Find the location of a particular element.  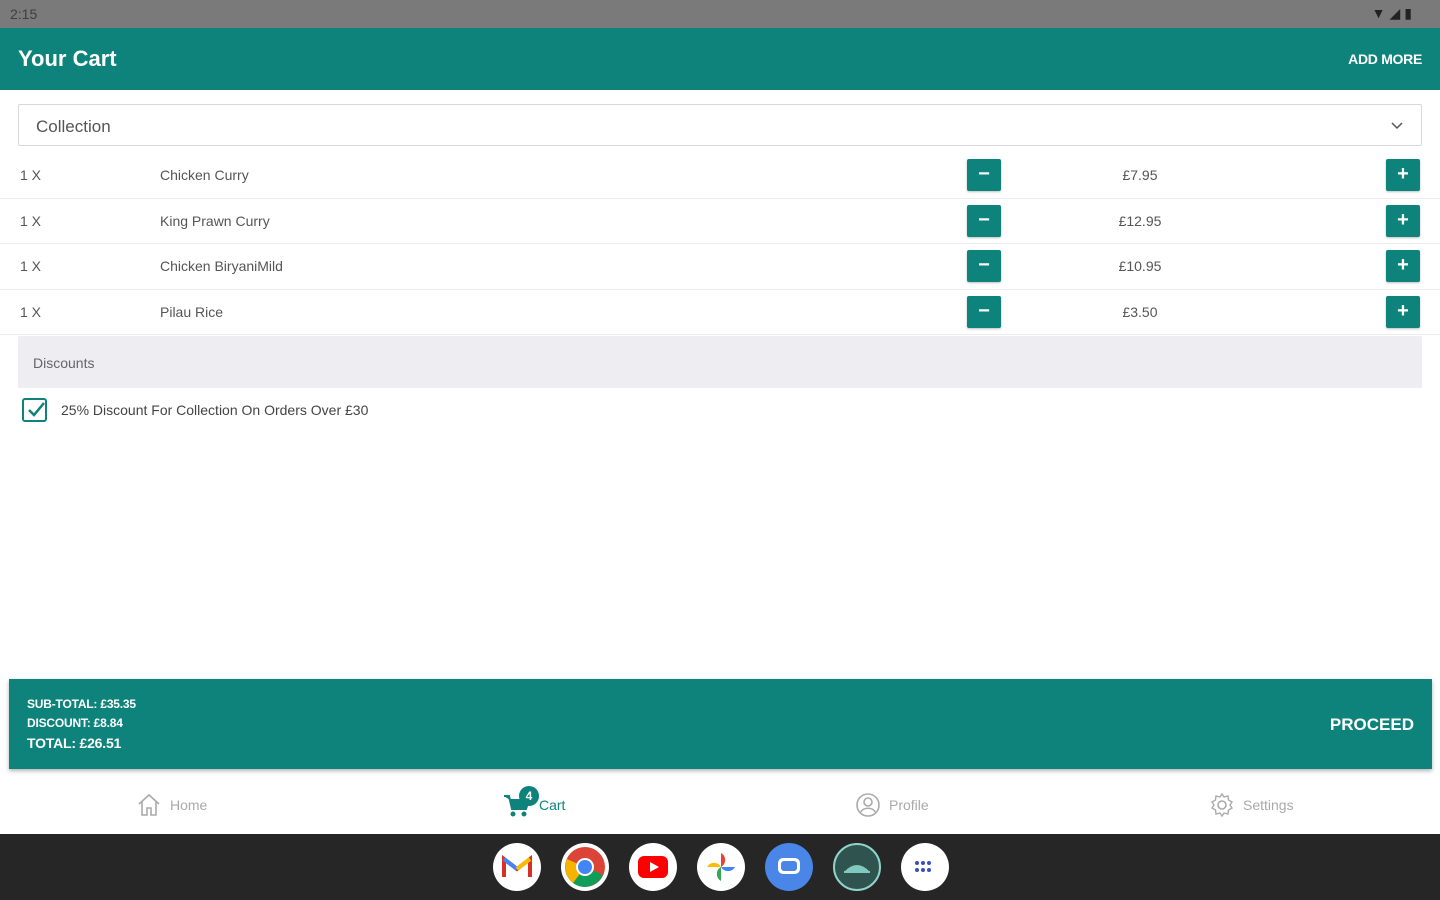

system-icons: ▼ ◢ ▮ is located at coordinates (1392, 13).